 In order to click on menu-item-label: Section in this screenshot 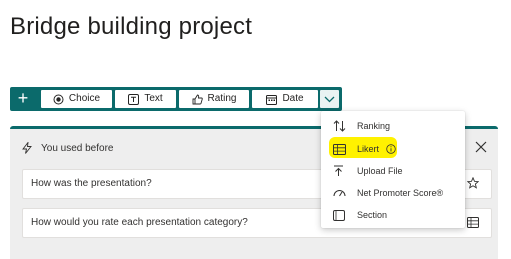, I will do `click(372, 215)`.